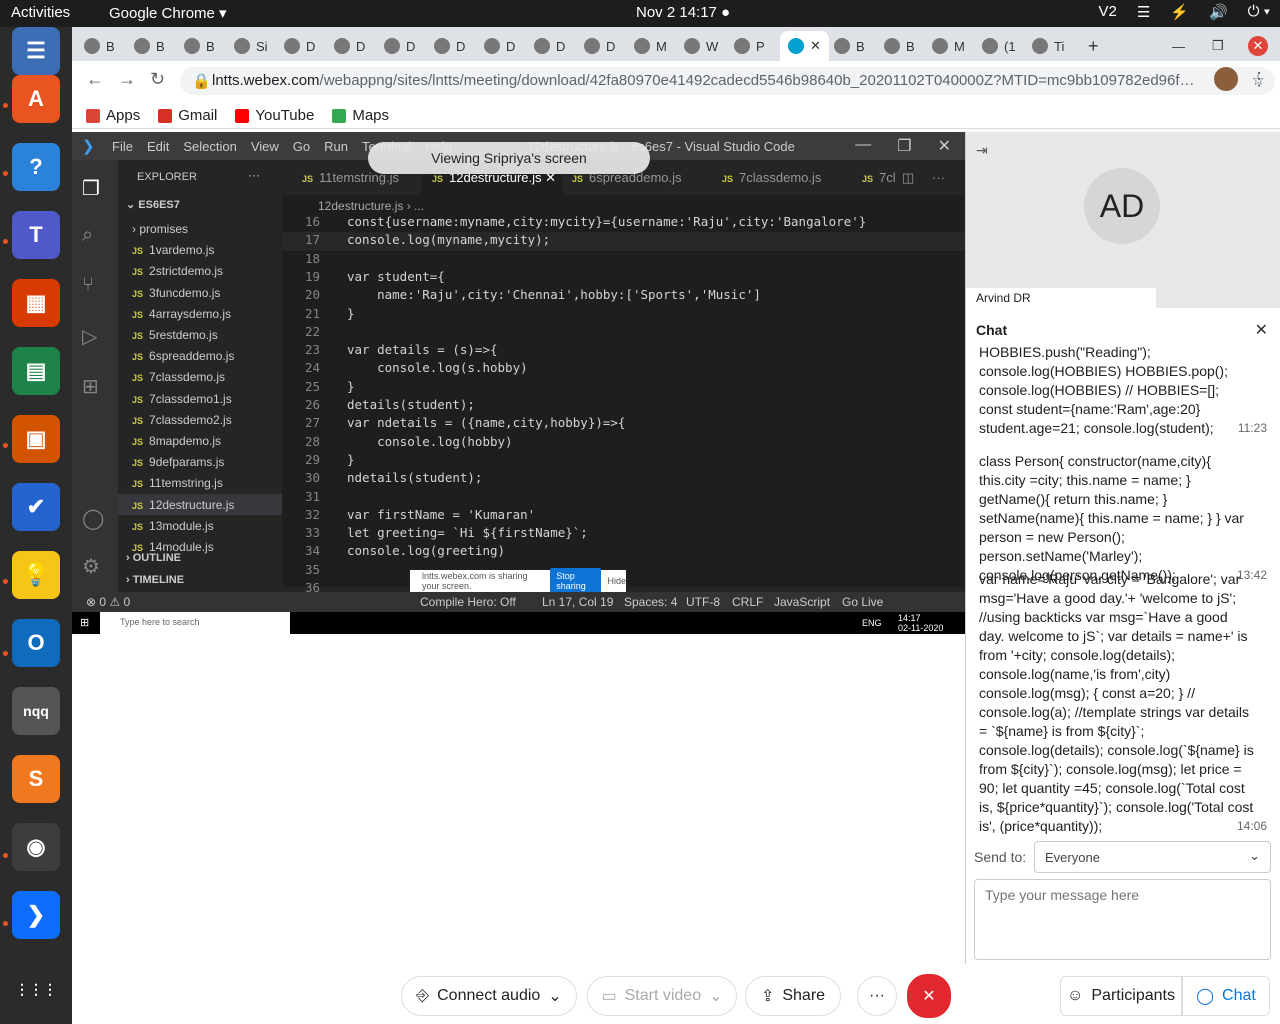 The height and width of the screenshot is (1024, 1280). What do you see at coordinates (91, 566) in the screenshot?
I see `settings-gear-icon: ⚙` at bounding box center [91, 566].